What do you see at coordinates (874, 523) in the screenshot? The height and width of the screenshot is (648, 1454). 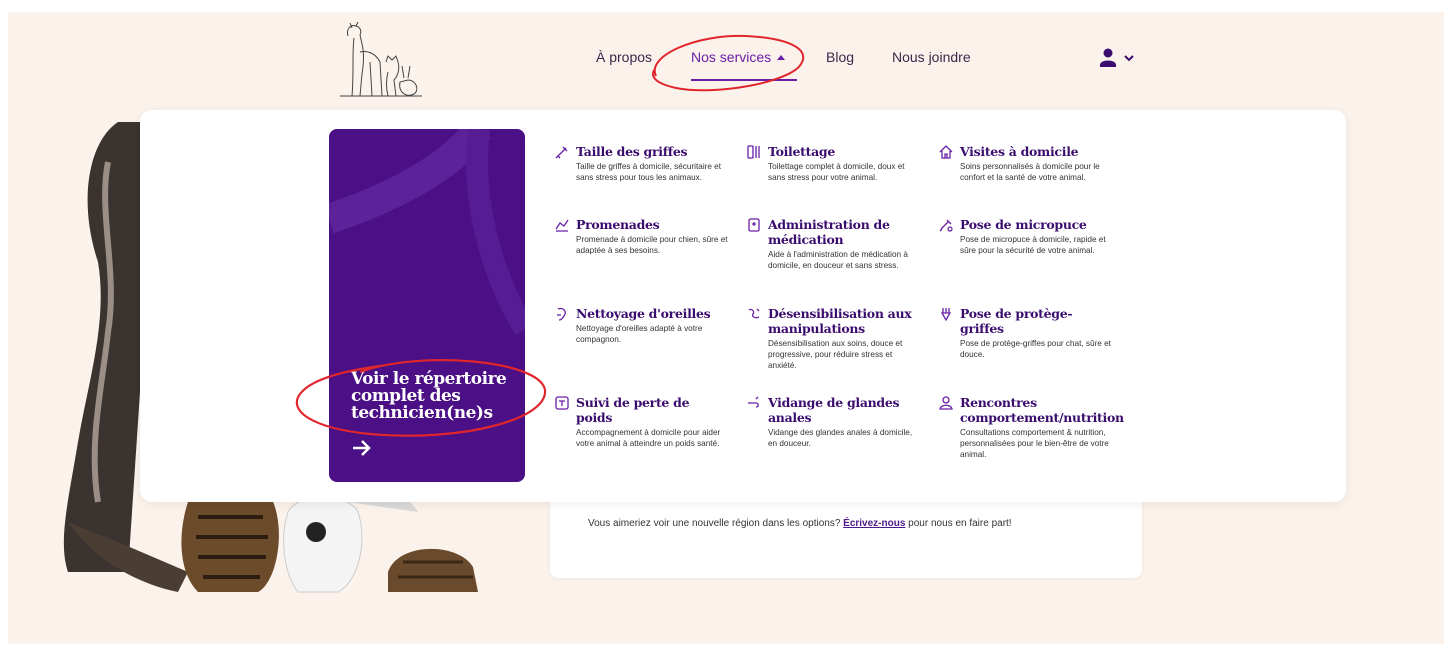 I see `contact-link: Écrivez-nous` at bounding box center [874, 523].